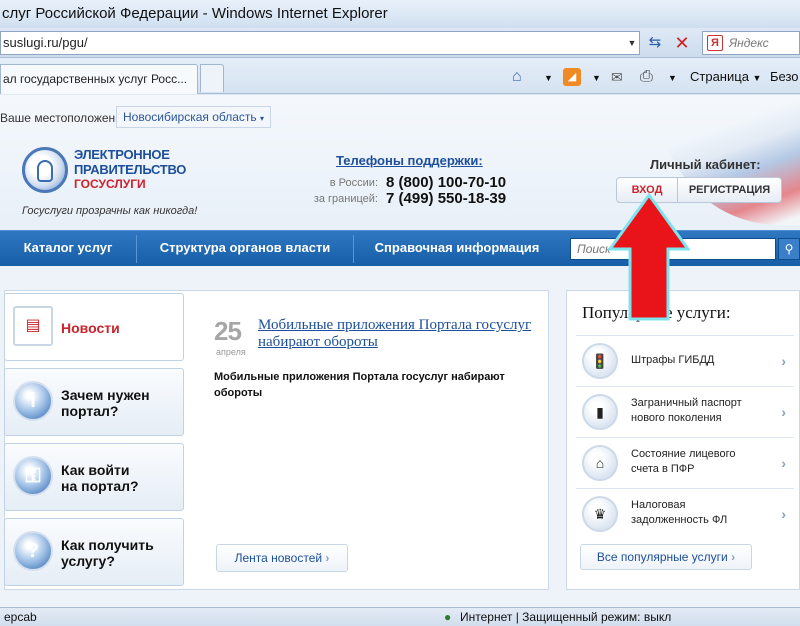  Describe the element at coordinates (33, 476) in the screenshot. I see `key-icon: ⚿` at that location.